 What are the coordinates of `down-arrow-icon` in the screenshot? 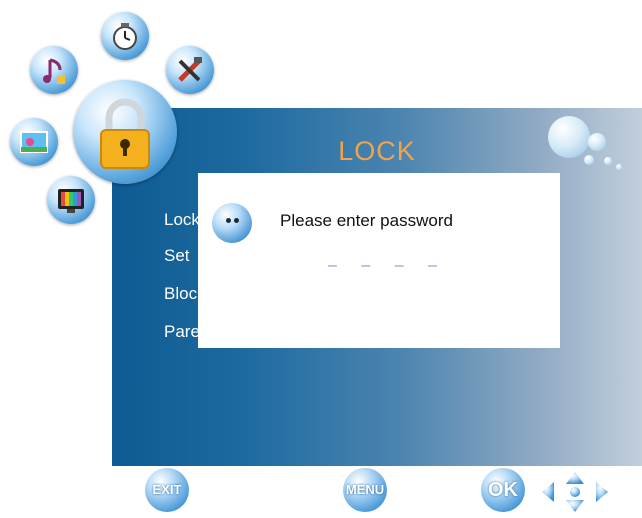 It's located at (575, 506).